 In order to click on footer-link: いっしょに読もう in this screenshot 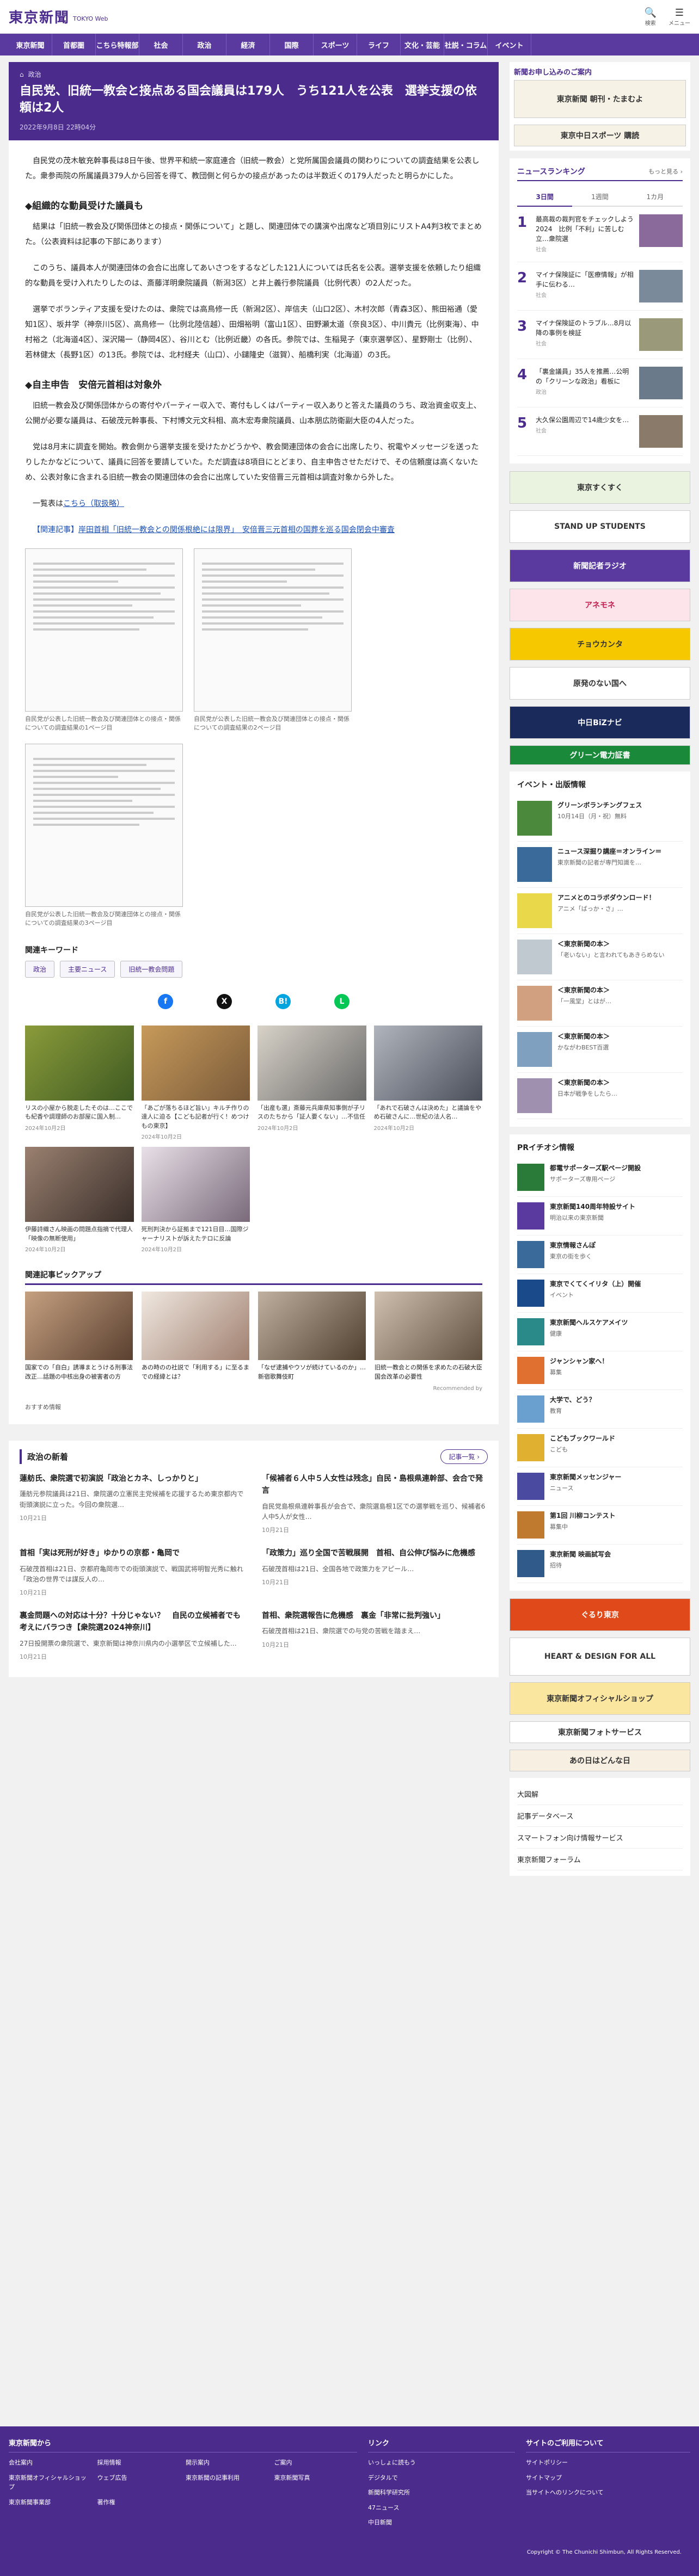, I will do `click(441, 2463)`.